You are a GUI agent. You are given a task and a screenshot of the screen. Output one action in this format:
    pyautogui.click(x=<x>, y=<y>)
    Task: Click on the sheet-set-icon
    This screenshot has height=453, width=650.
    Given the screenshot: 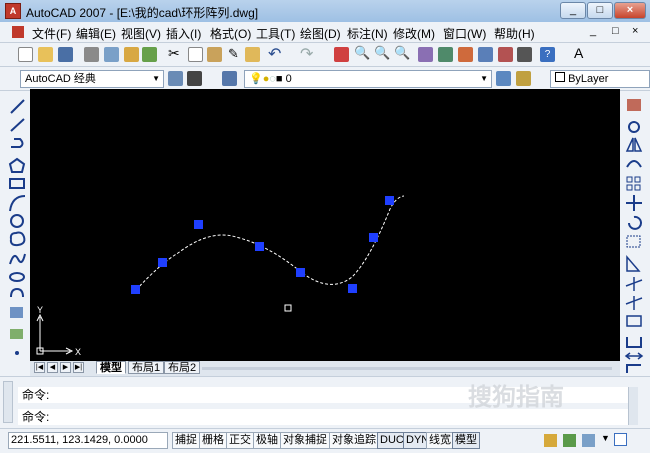 What is the action you would take?
    pyautogui.click(x=485, y=54)
    